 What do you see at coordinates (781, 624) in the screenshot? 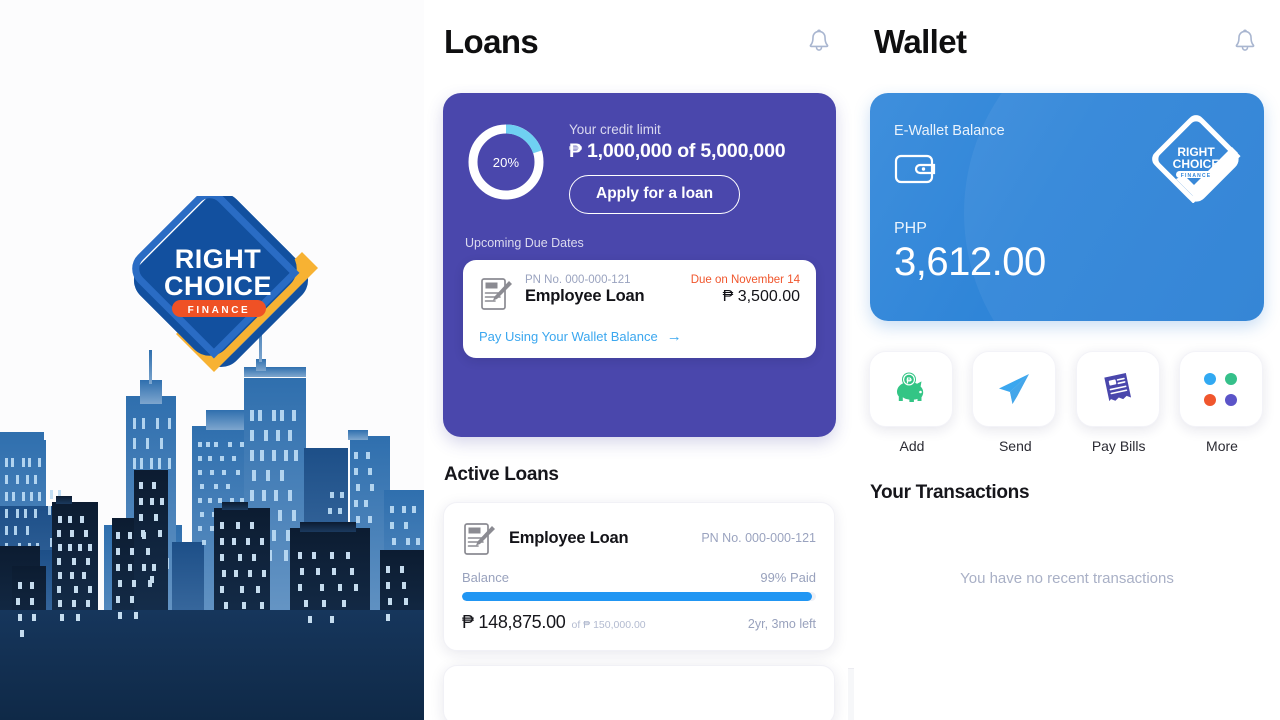
I see `loan-term-left: 2yr, 3mo left` at bounding box center [781, 624].